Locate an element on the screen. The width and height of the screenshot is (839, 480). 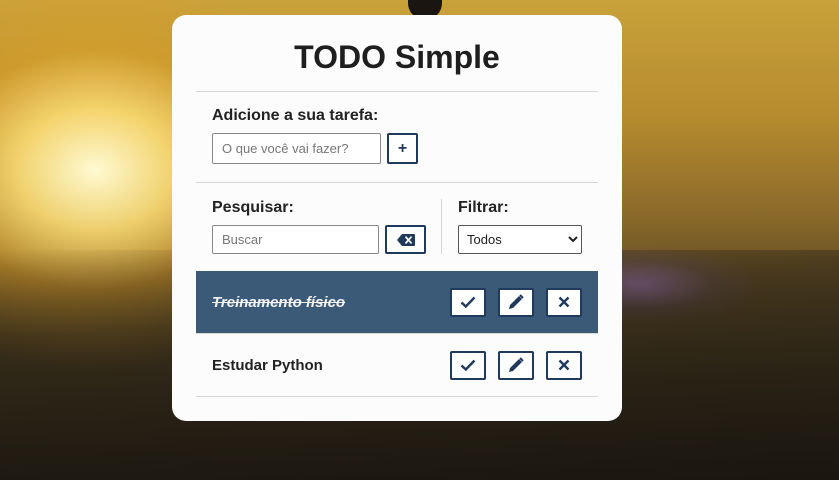
search-input is located at coordinates (295, 239).